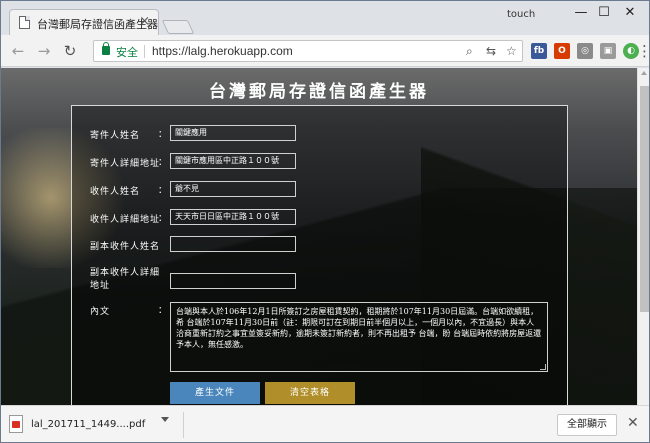 This screenshot has height=443, width=650. I want to click on cc-address-label-line1: 副本收件人詳細, so click(125, 273).